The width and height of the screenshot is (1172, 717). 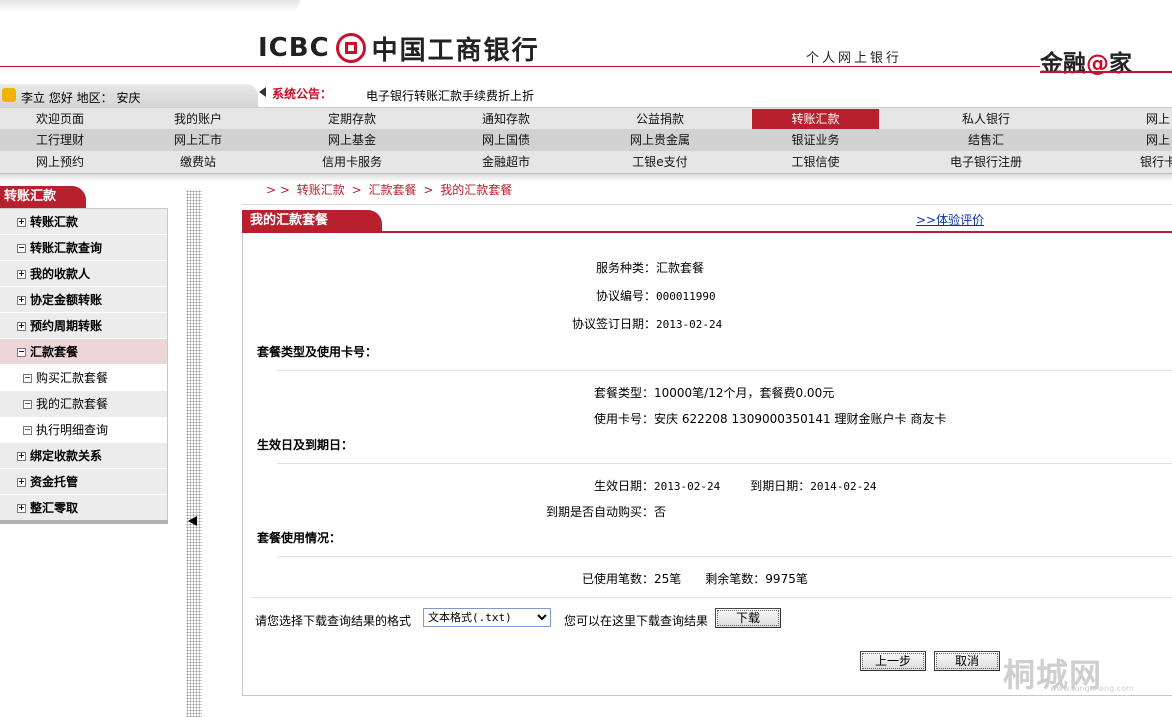 I want to click on breadcrumb-divider, so click(x=707, y=204).